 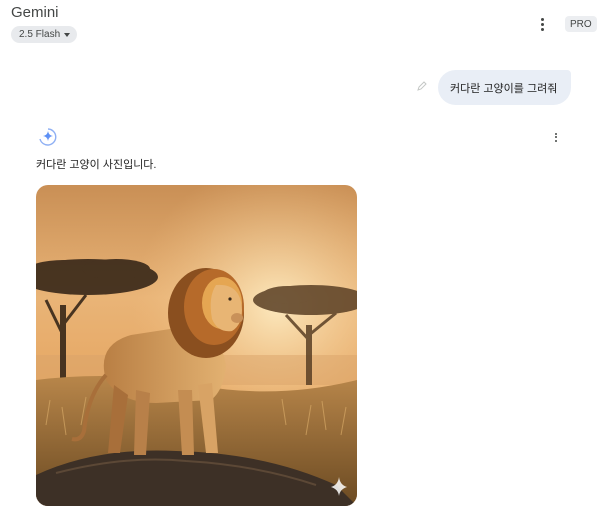 I want to click on user-message-text: 커다란 고양이를 그려줘, so click(x=504, y=88).